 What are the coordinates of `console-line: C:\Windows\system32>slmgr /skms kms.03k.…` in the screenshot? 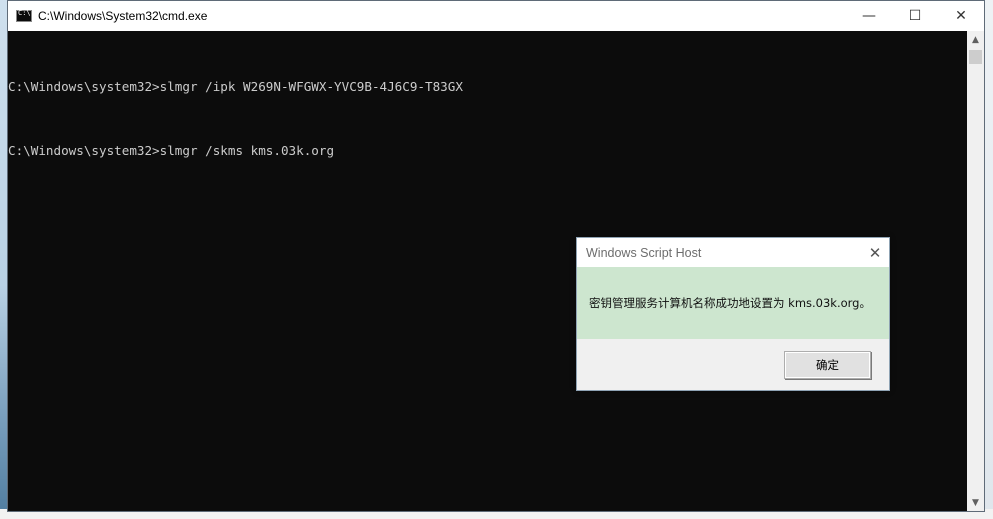 It's located at (171, 150).